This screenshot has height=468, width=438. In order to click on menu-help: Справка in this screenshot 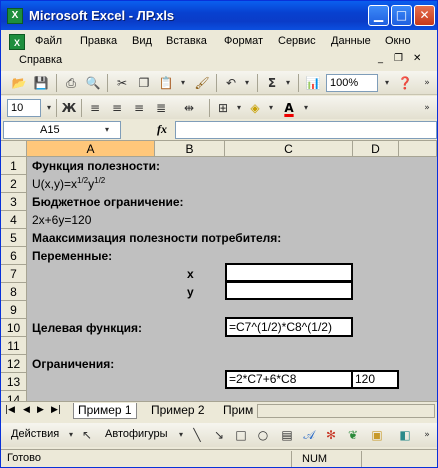, I will do `click(40, 60)`.